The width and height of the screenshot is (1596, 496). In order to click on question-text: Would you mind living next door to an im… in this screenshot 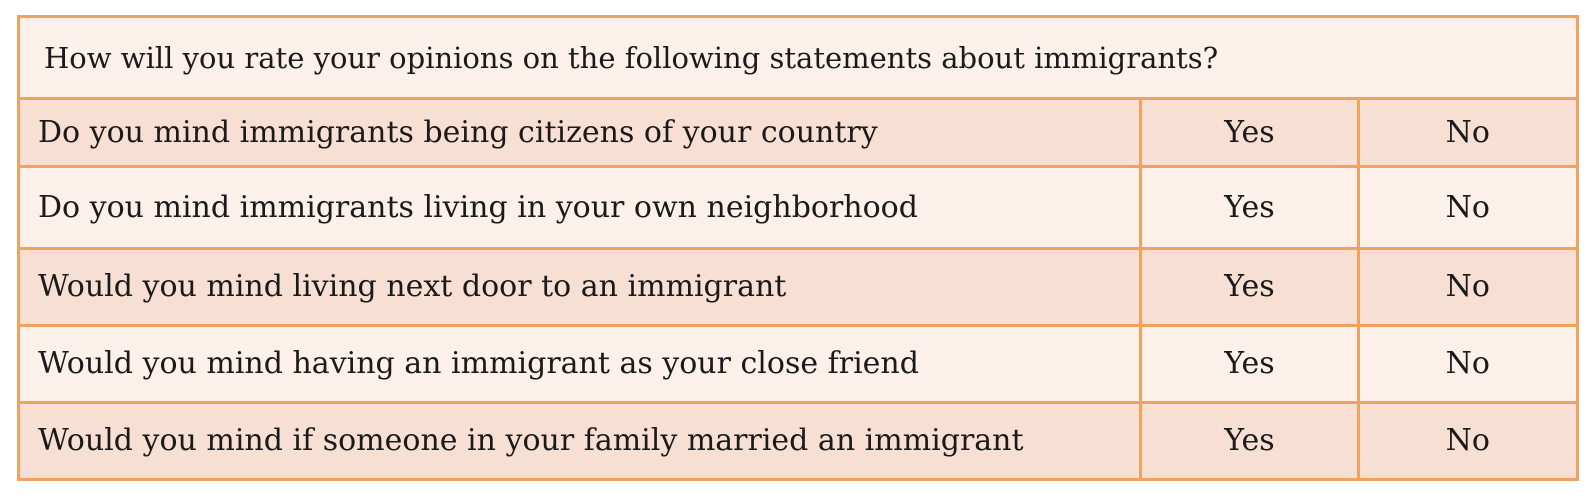, I will do `click(579, 287)`.